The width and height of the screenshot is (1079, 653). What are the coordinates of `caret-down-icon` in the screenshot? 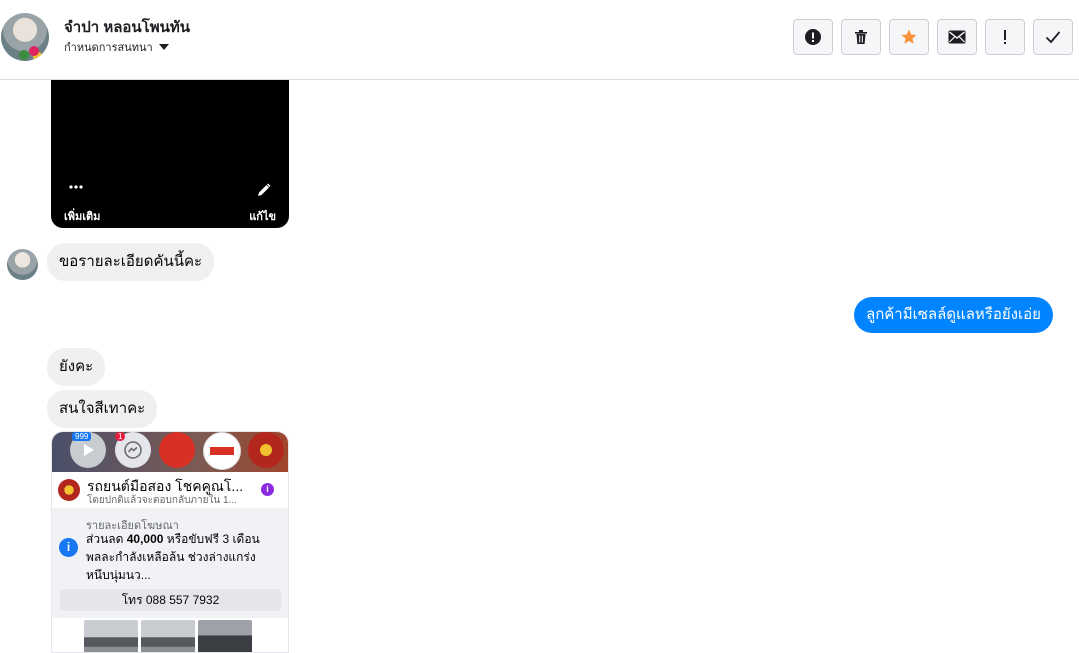 It's located at (163, 47).